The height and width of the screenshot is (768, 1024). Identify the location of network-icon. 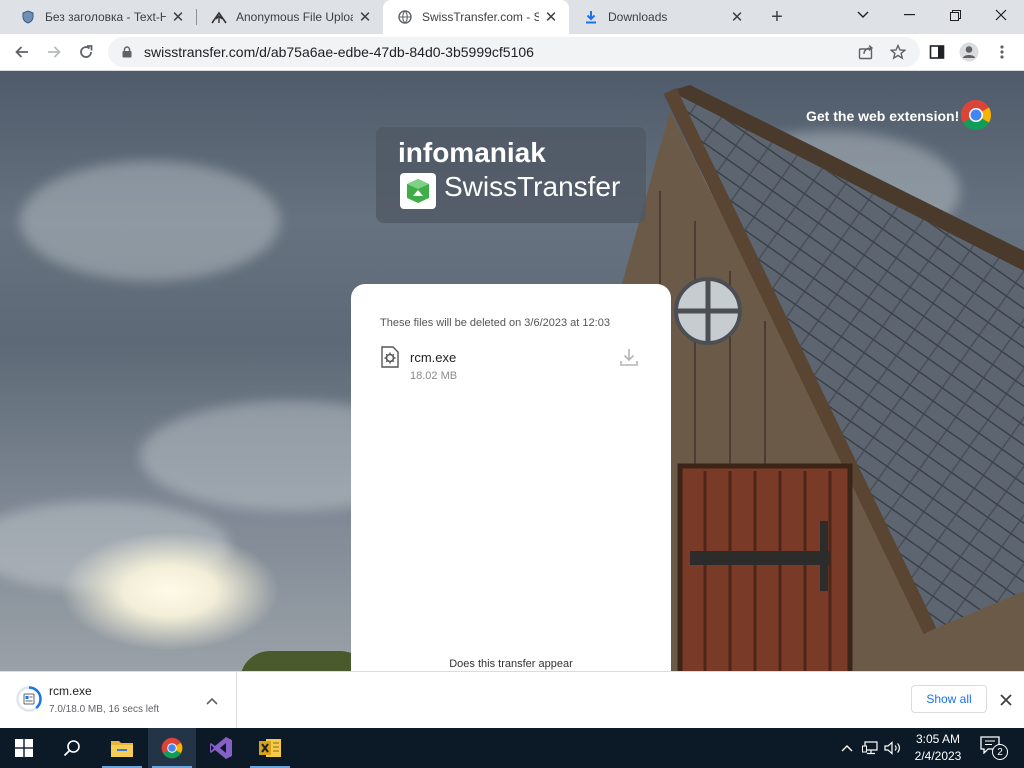
(870, 748).